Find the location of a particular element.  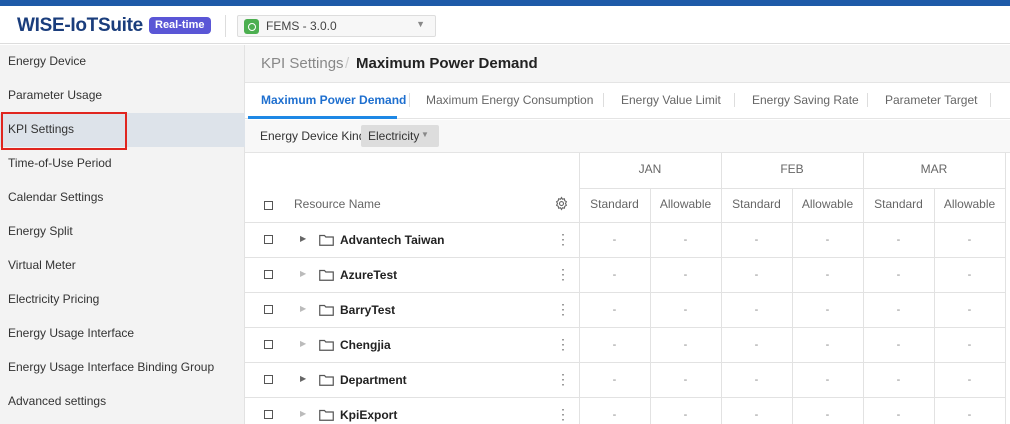

energy-device-kind-label: Energy Device Kind is located at coordinates (313, 136).